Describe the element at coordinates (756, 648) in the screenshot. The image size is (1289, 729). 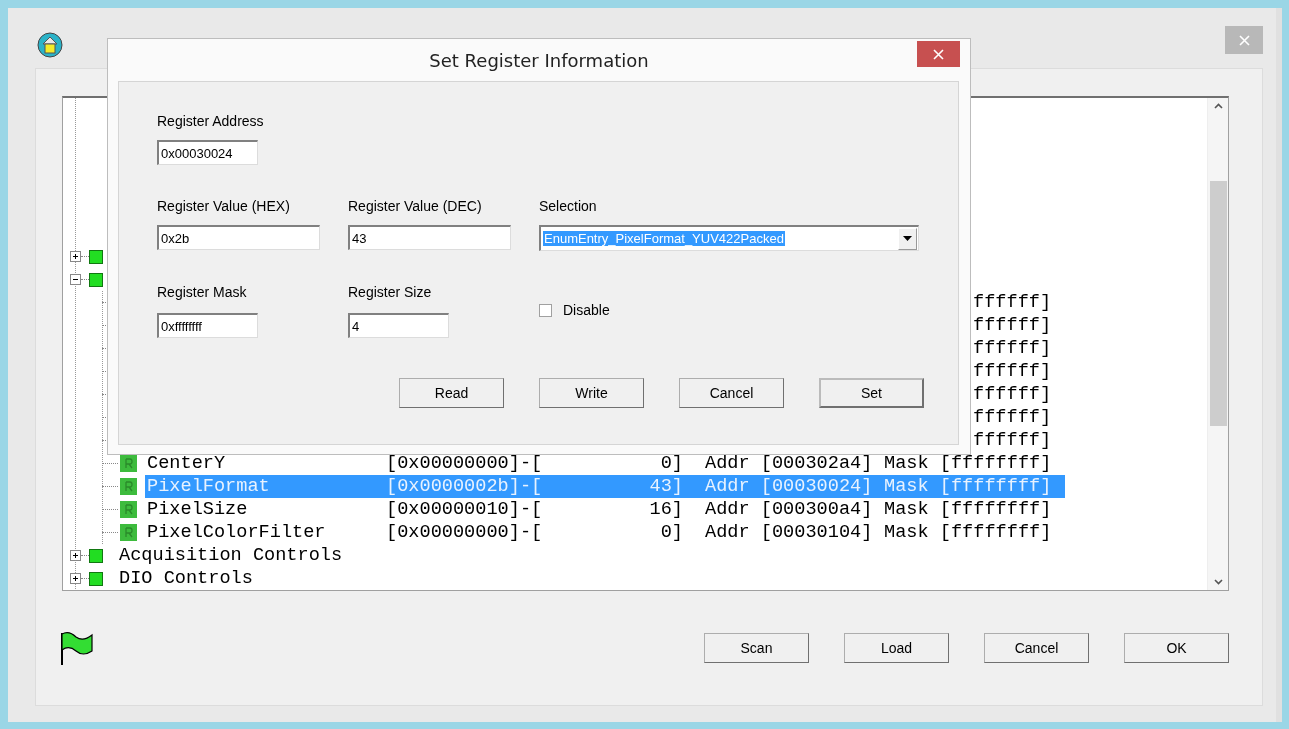
I see `dialog-button: Scan` at that location.